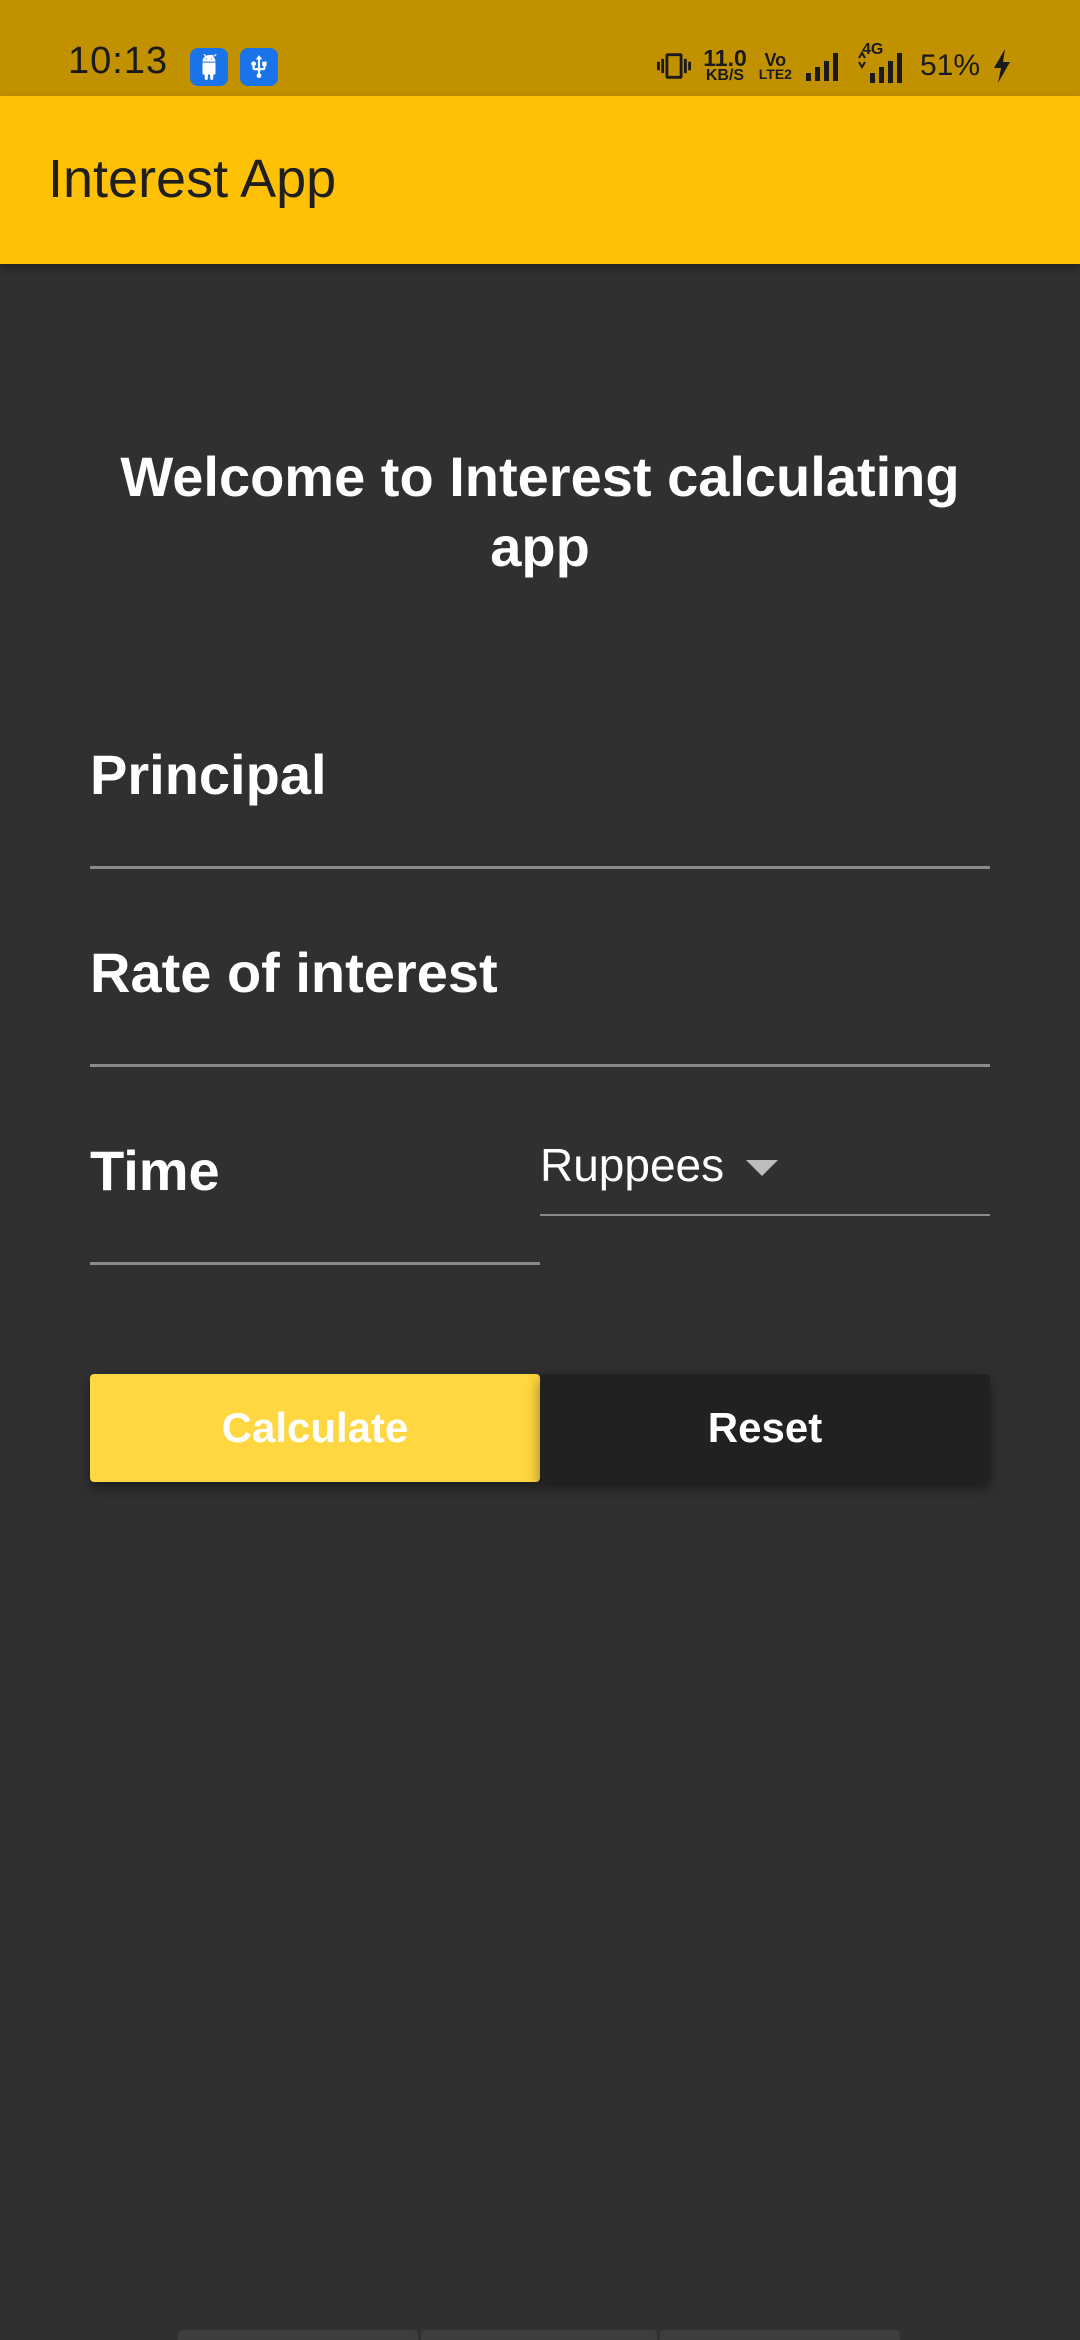 This screenshot has height=2340, width=1080. Describe the element at coordinates (632, 1165) in the screenshot. I see `currency-selected: Ruppees` at that location.